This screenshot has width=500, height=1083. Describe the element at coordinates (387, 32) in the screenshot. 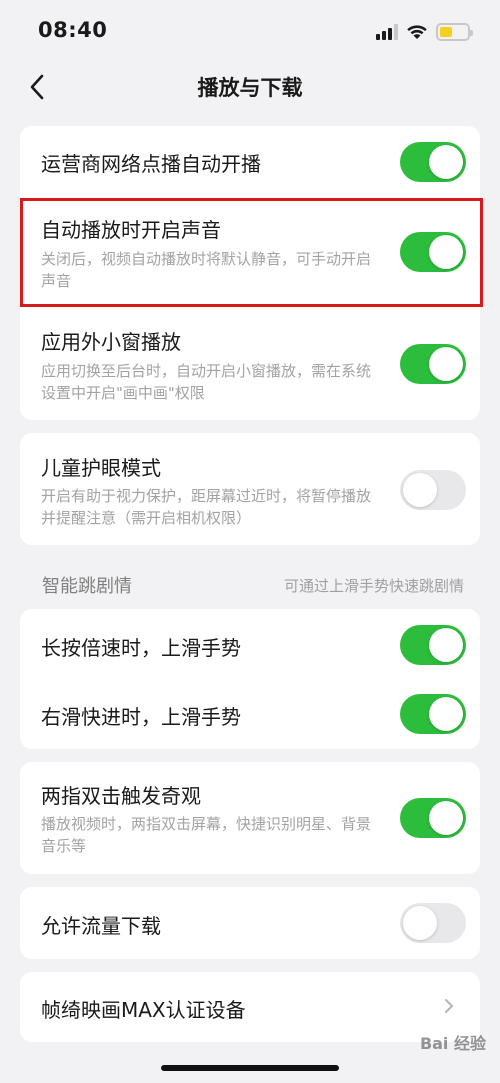

I see `cellular-signal-icon` at that location.